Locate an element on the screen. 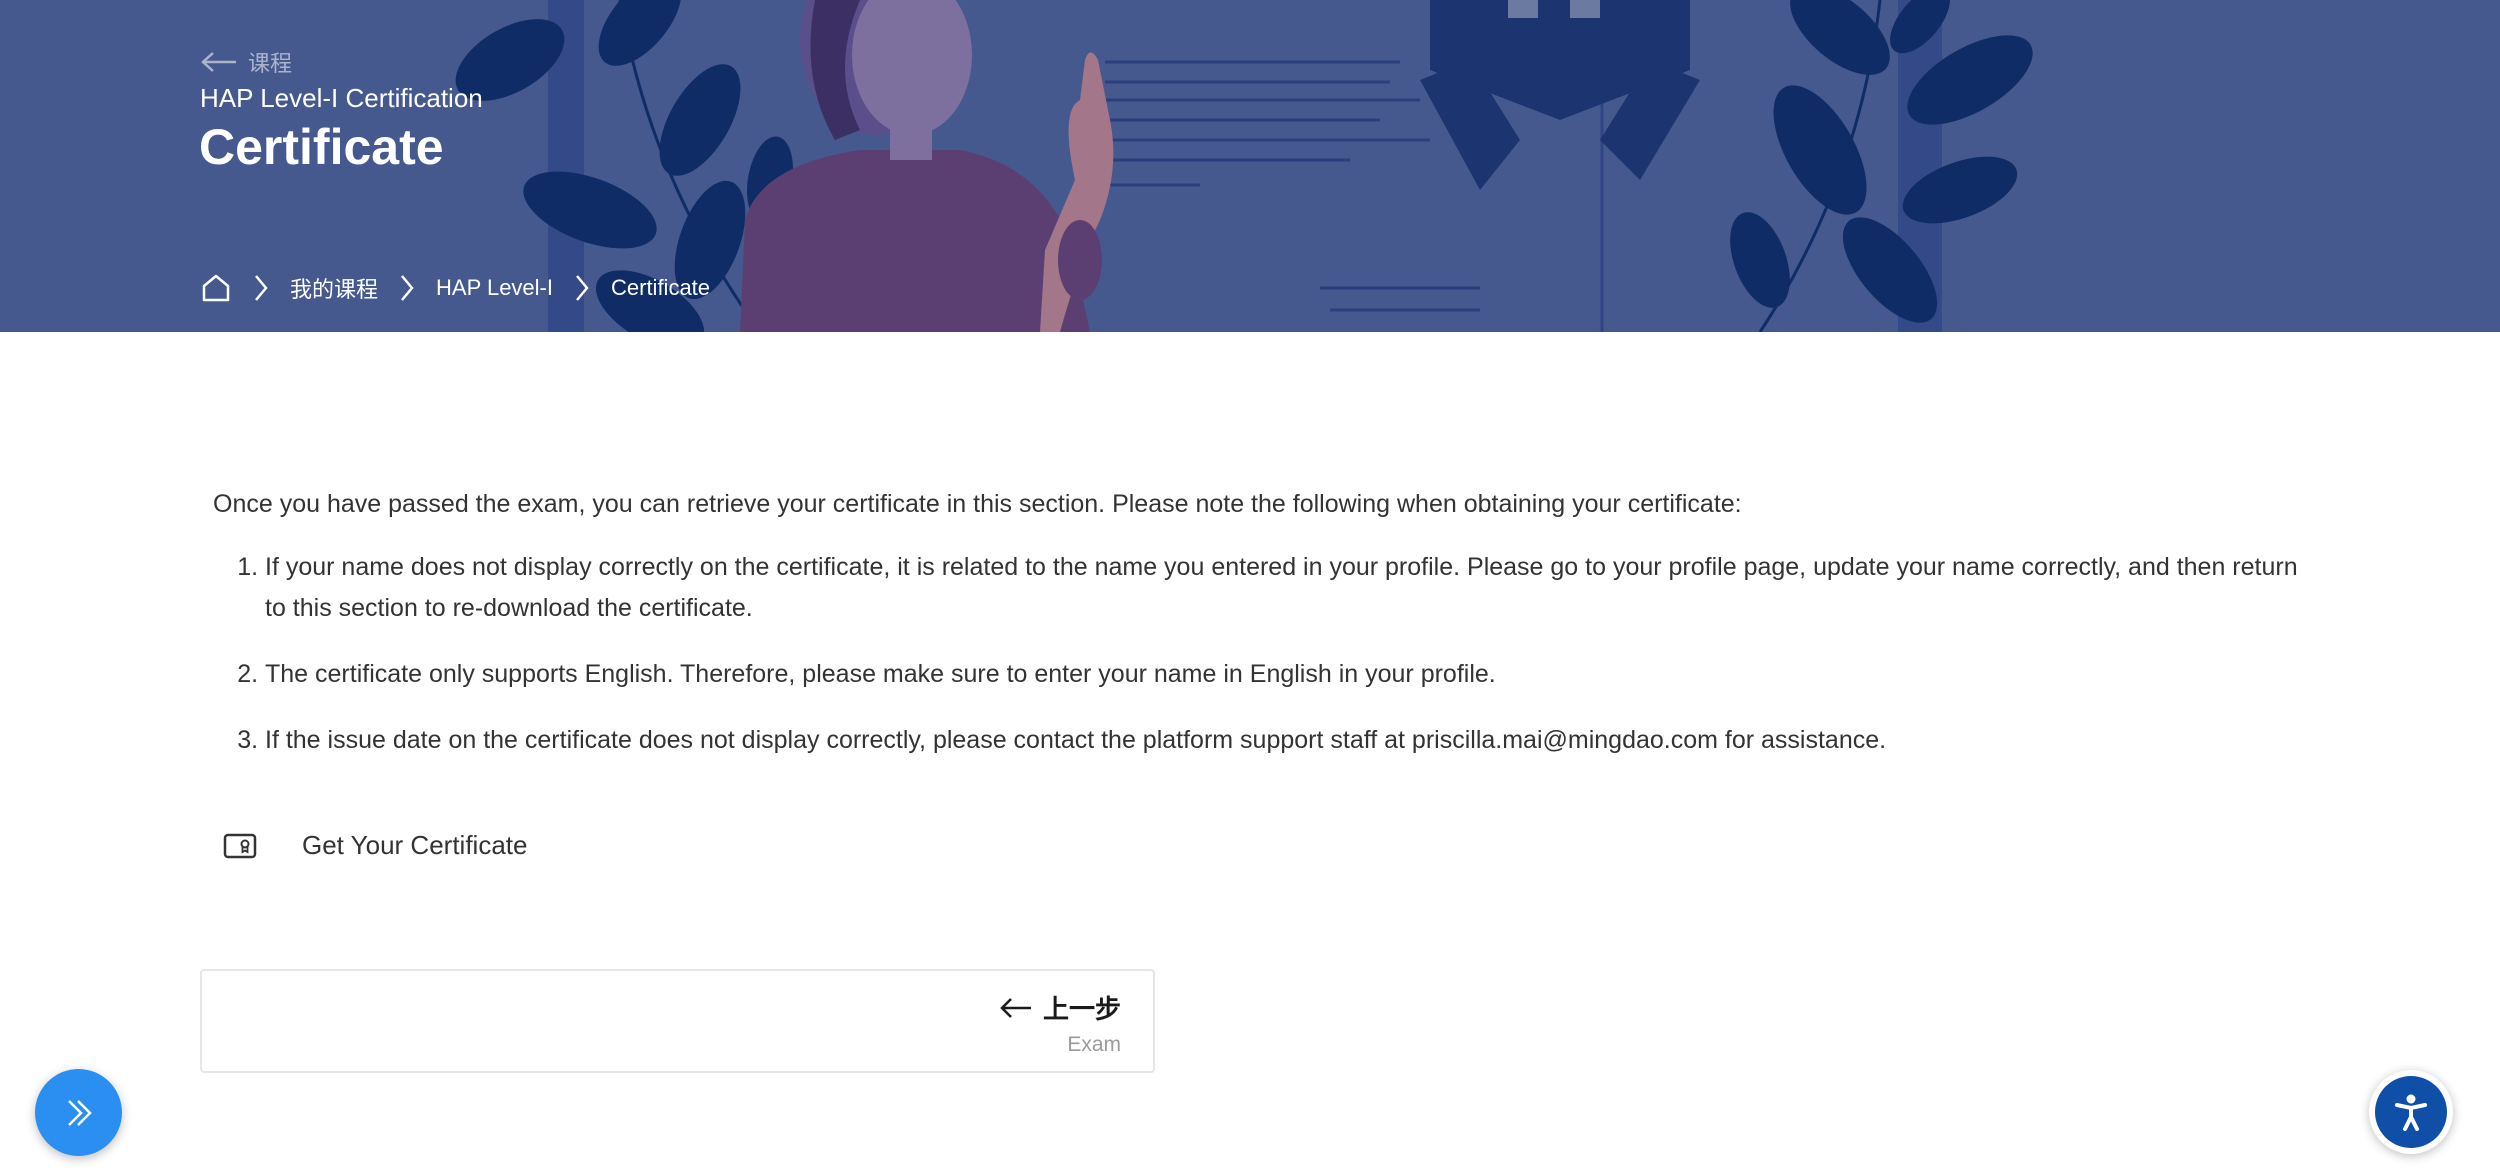  previous-step-label: 上一步 is located at coordinates (1081, 1009).